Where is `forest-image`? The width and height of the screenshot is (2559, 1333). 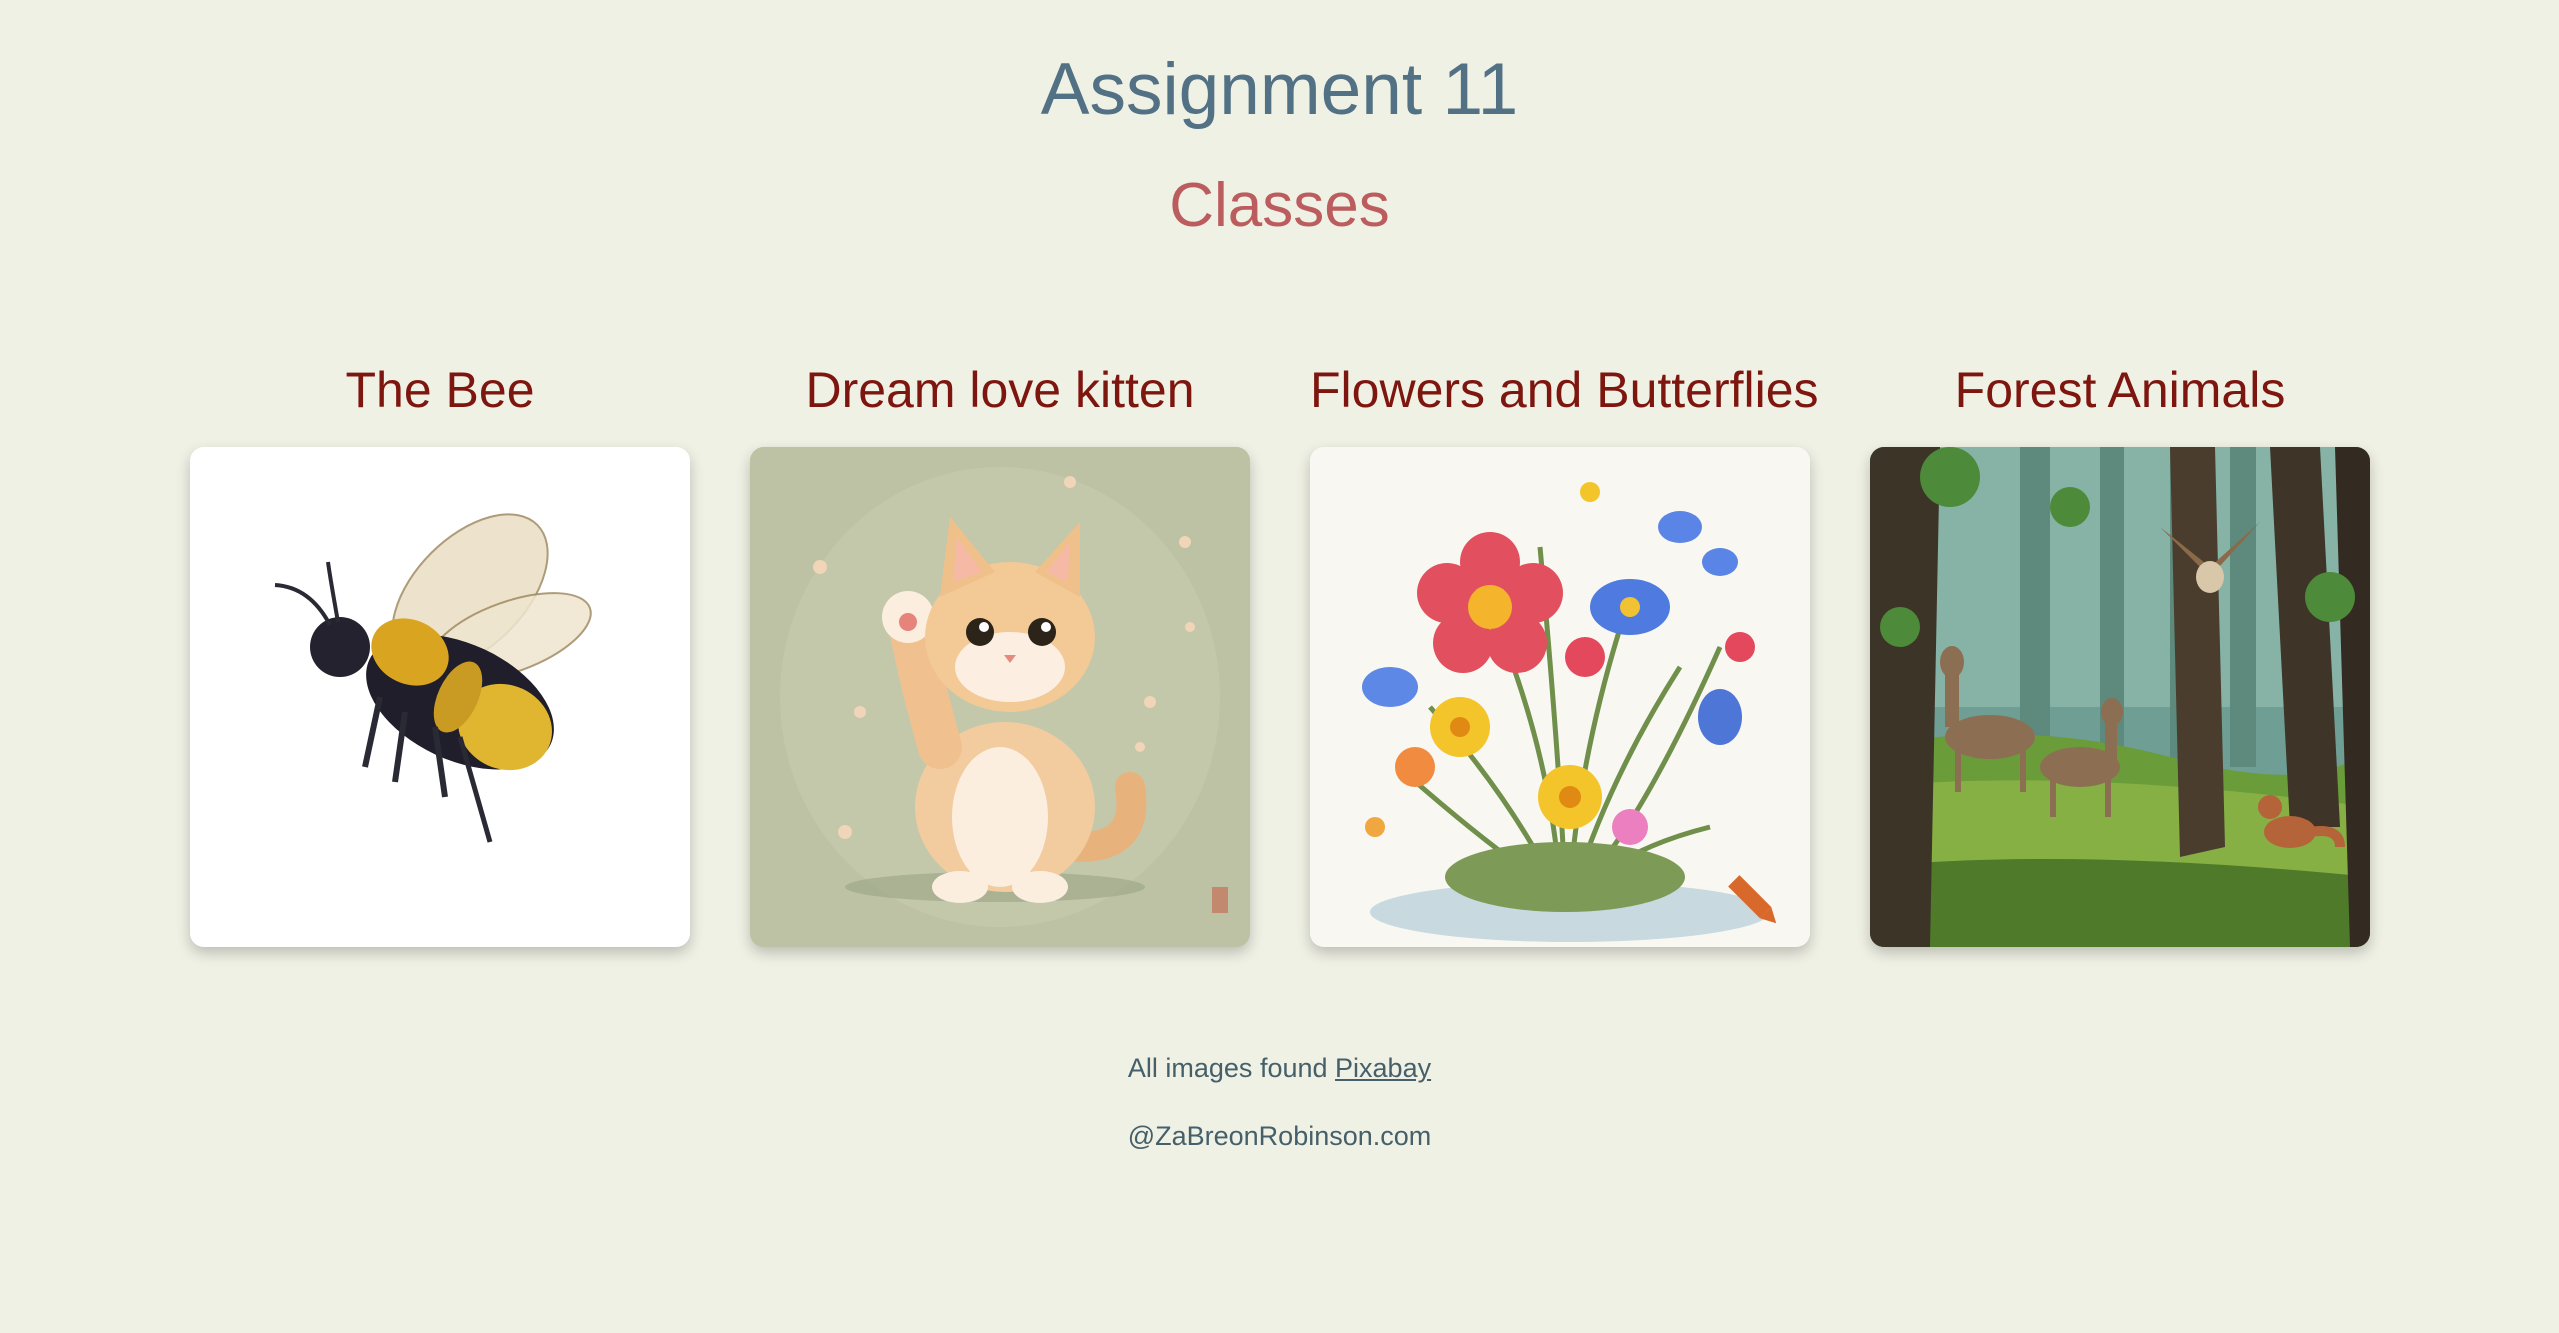 forest-image is located at coordinates (2120, 697).